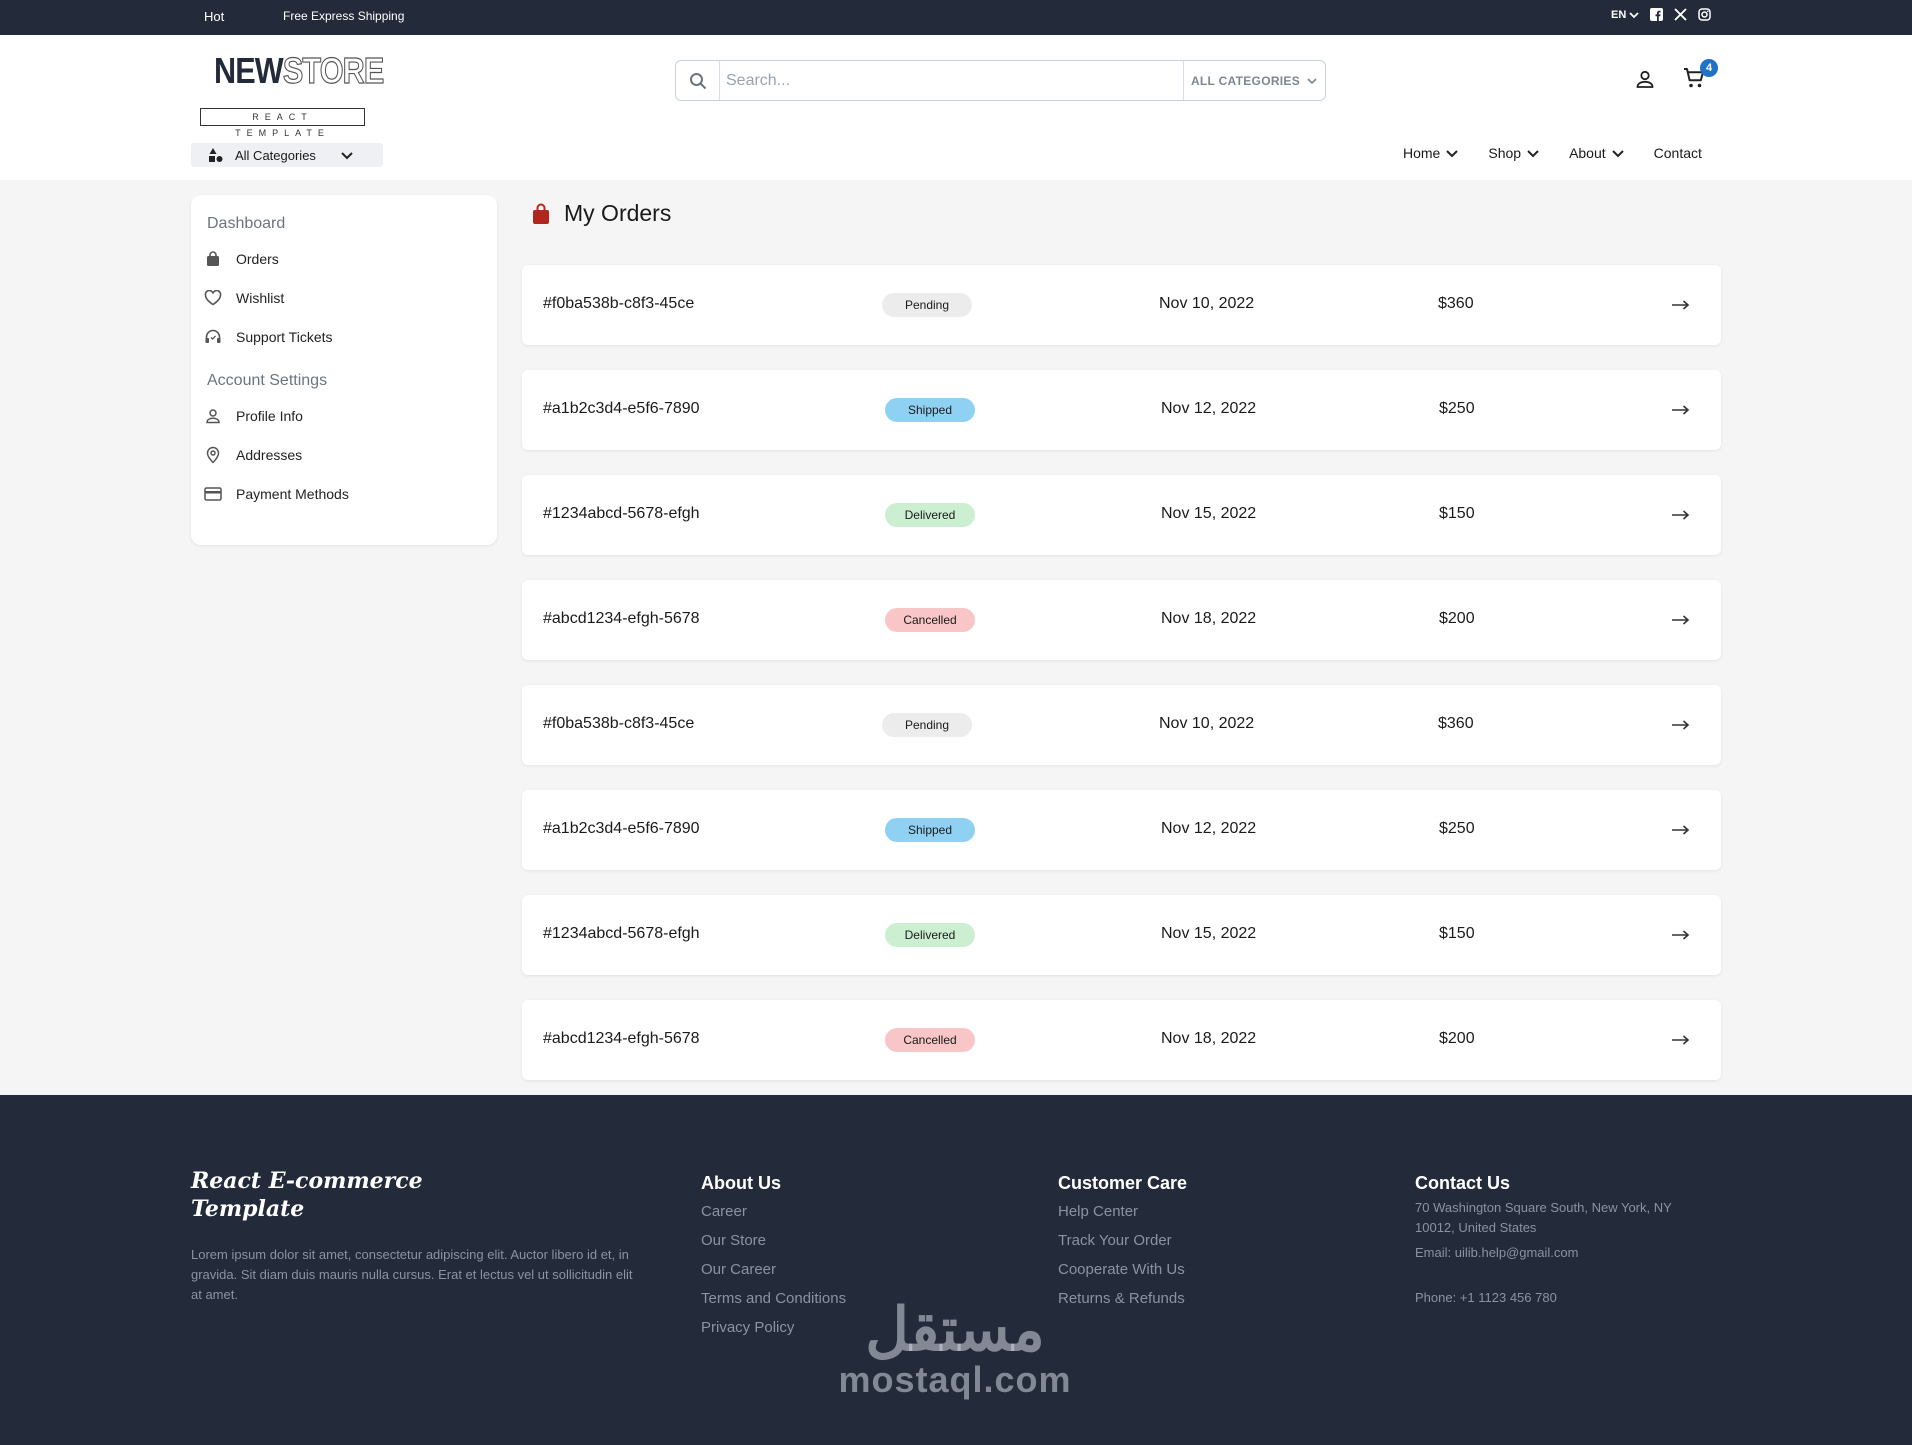 The width and height of the screenshot is (1912, 1445). Describe the element at coordinates (1597, 153) in the screenshot. I see `nav-about: About` at that location.